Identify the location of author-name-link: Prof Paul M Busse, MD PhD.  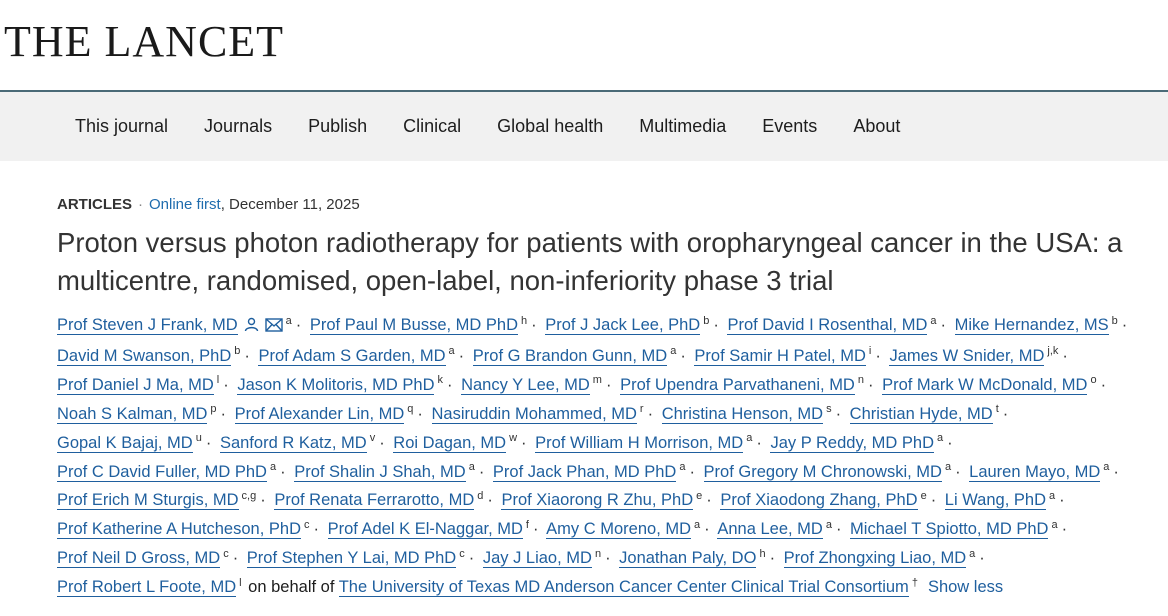
(414, 325).